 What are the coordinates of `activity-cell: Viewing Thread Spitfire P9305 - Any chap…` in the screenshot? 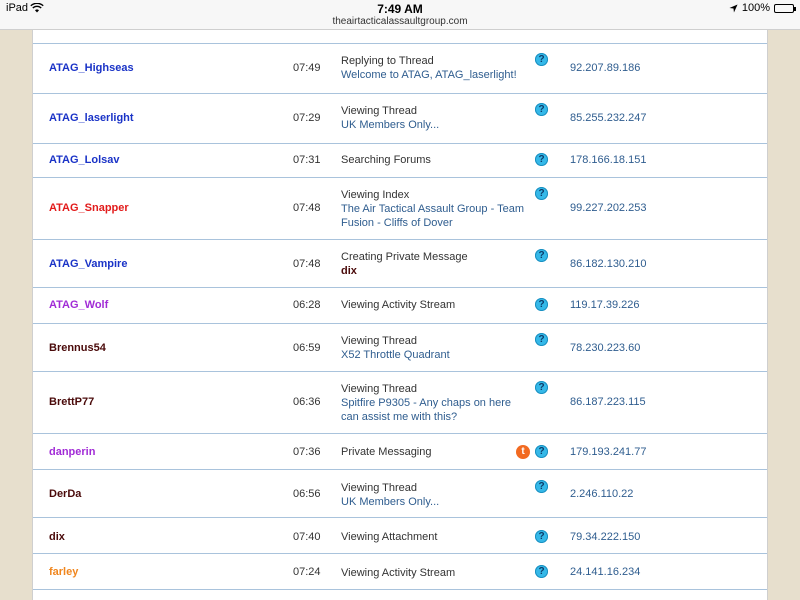 It's located at (436, 403).